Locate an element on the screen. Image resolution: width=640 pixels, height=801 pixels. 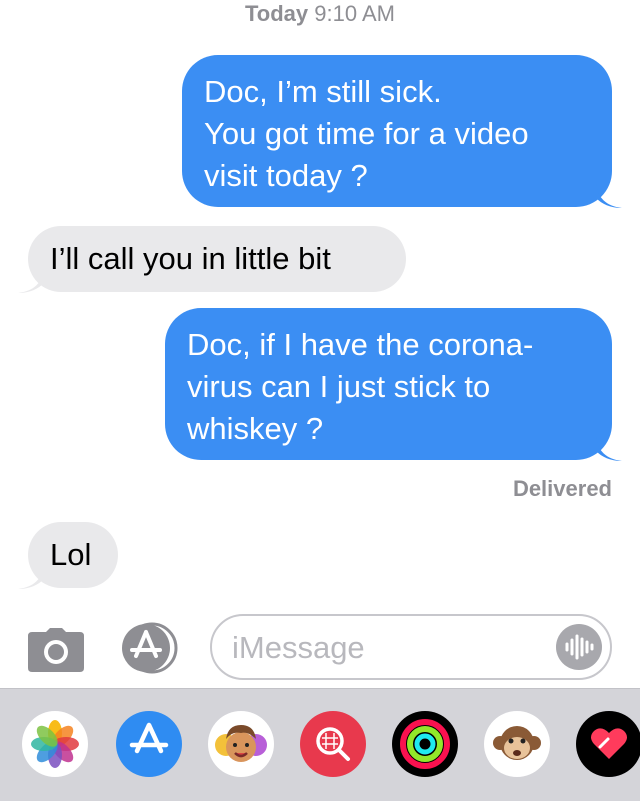
app-store-app-icon is located at coordinates (149, 744).